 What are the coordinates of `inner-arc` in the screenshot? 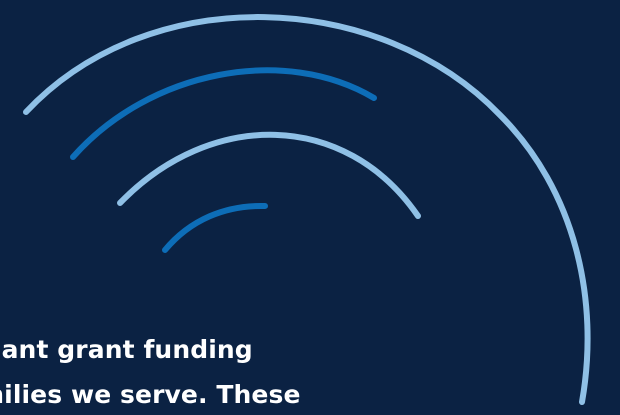 It's located at (215, 227).